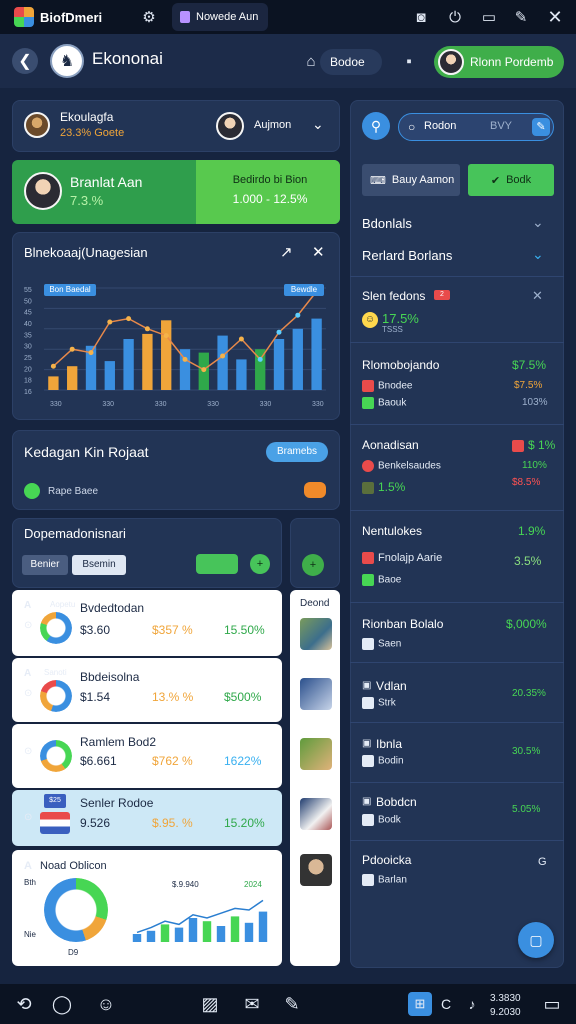  I want to click on row-line-1: Bodk, so click(381, 820).